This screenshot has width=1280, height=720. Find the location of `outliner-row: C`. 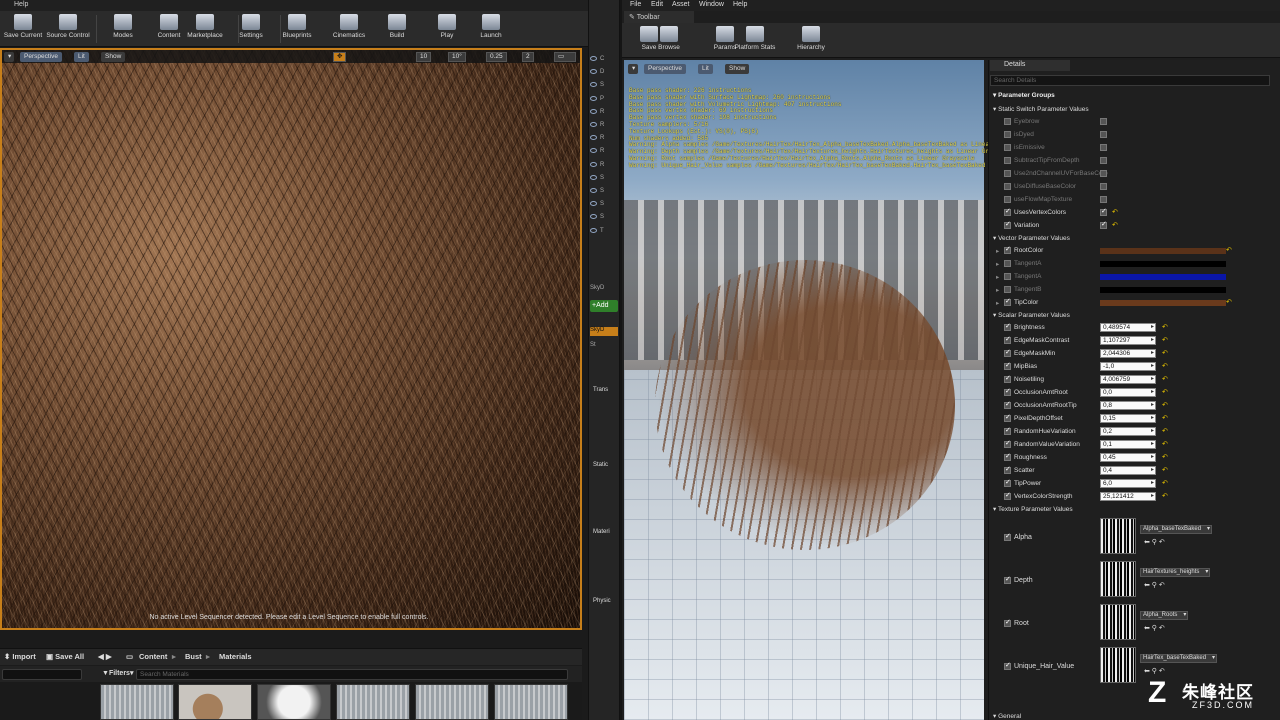

outliner-row: C is located at coordinates (604, 60).